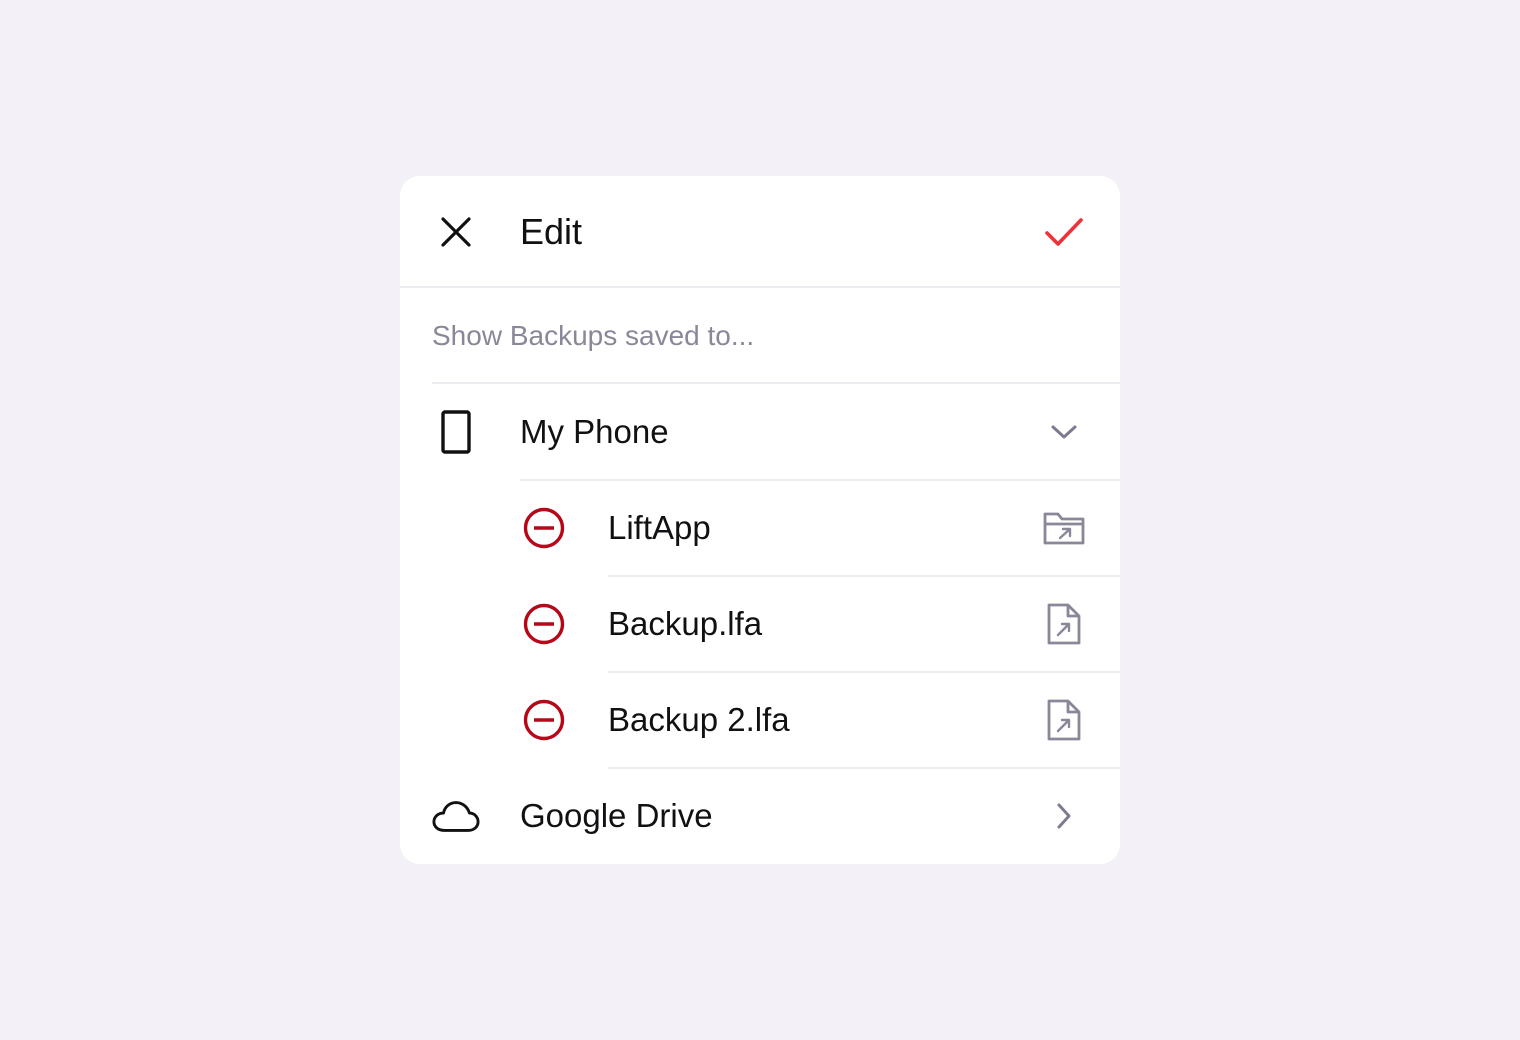 This screenshot has height=1040, width=1520. I want to click on backup-item-label: LiftApp, so click(659, 527).